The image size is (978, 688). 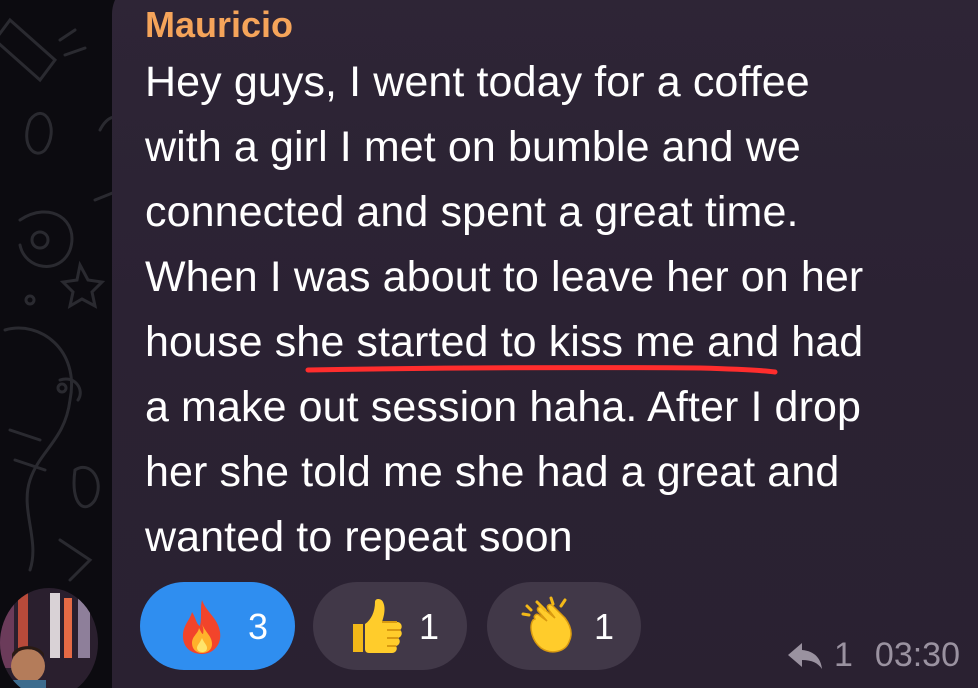 I want to click on fire-icon, so click(x=201, y=627).